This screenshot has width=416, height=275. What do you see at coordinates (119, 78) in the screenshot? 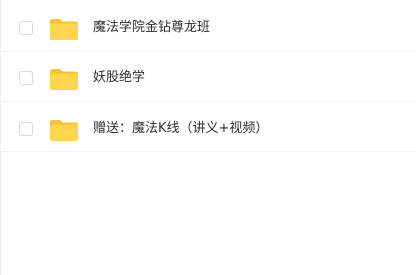
I see `file-name: 妖股绝学` at bounding box center [119, 78].